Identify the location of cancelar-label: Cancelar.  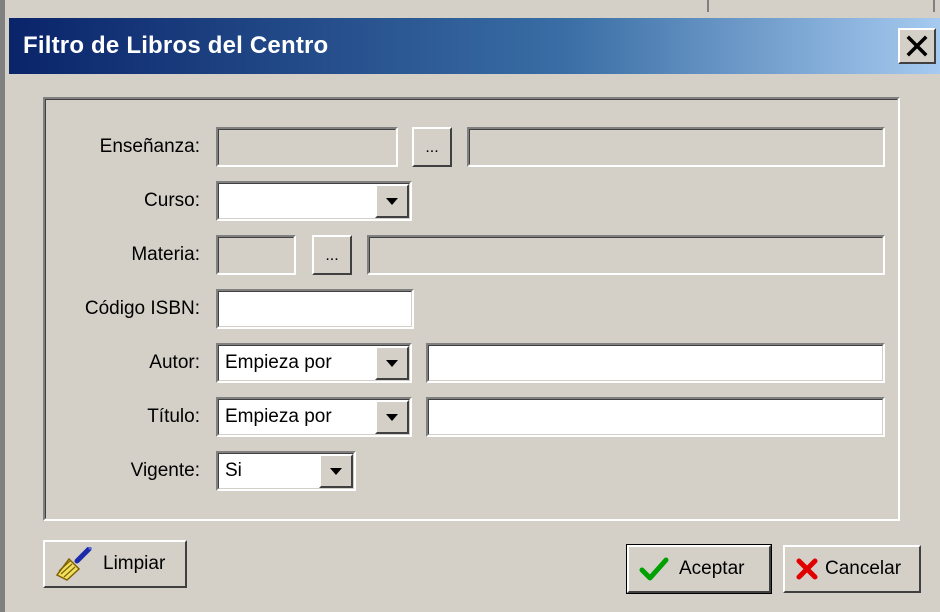
(863, 568).